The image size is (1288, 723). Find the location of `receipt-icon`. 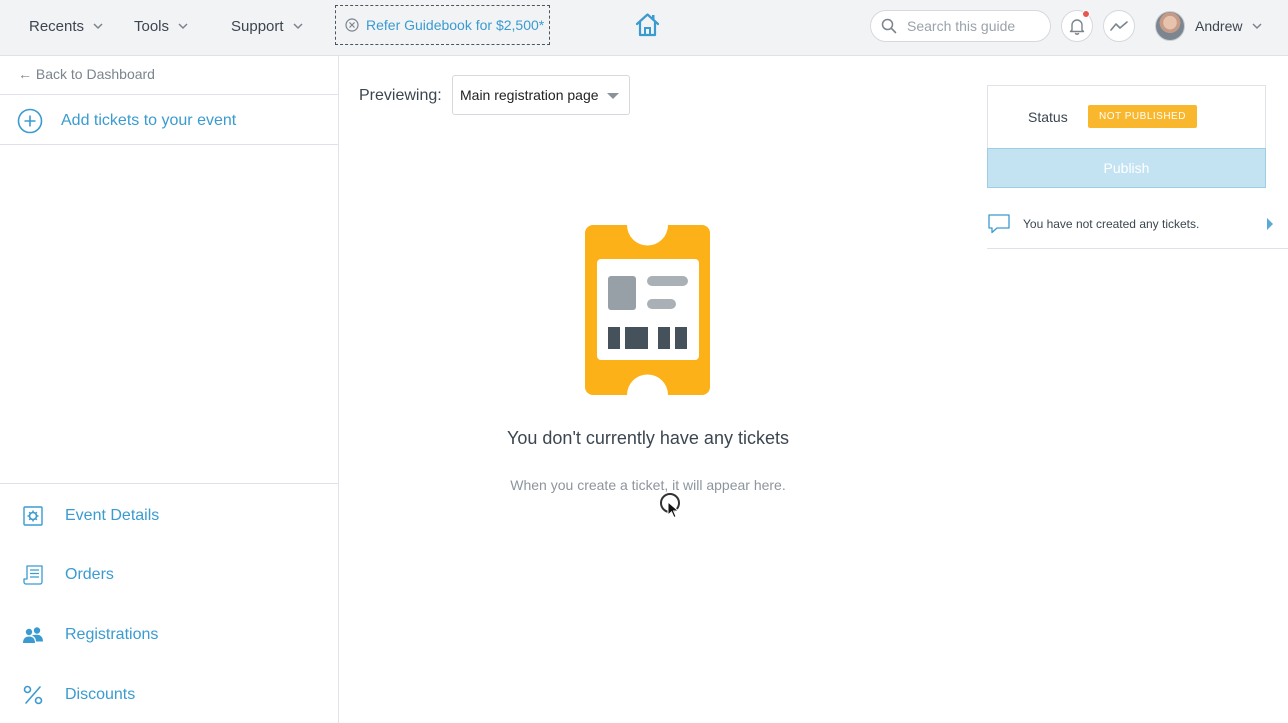

receipt-icon is located at coordinates (33, 575).